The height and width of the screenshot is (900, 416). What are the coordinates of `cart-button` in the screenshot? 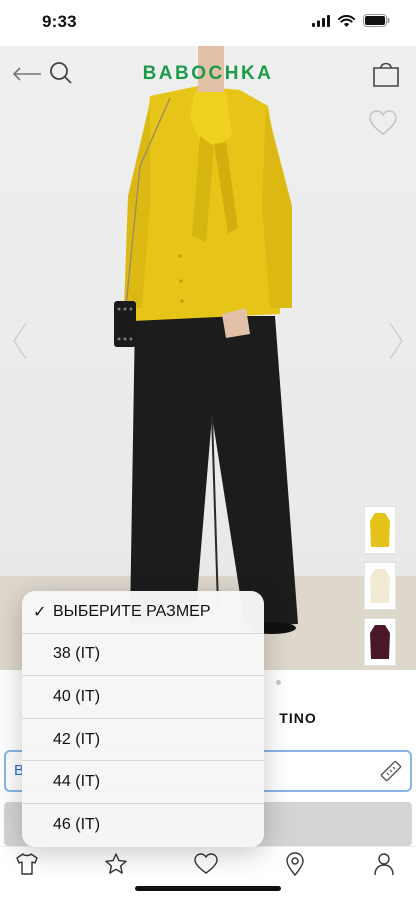 It's located at (386, 74).